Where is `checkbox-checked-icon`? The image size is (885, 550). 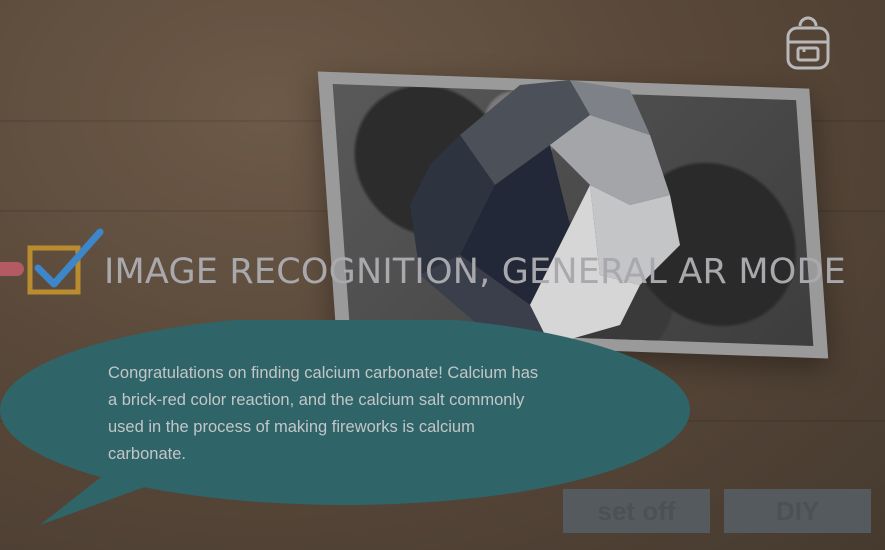
checkbox-checked-icon is located at coordinates (65, 261).